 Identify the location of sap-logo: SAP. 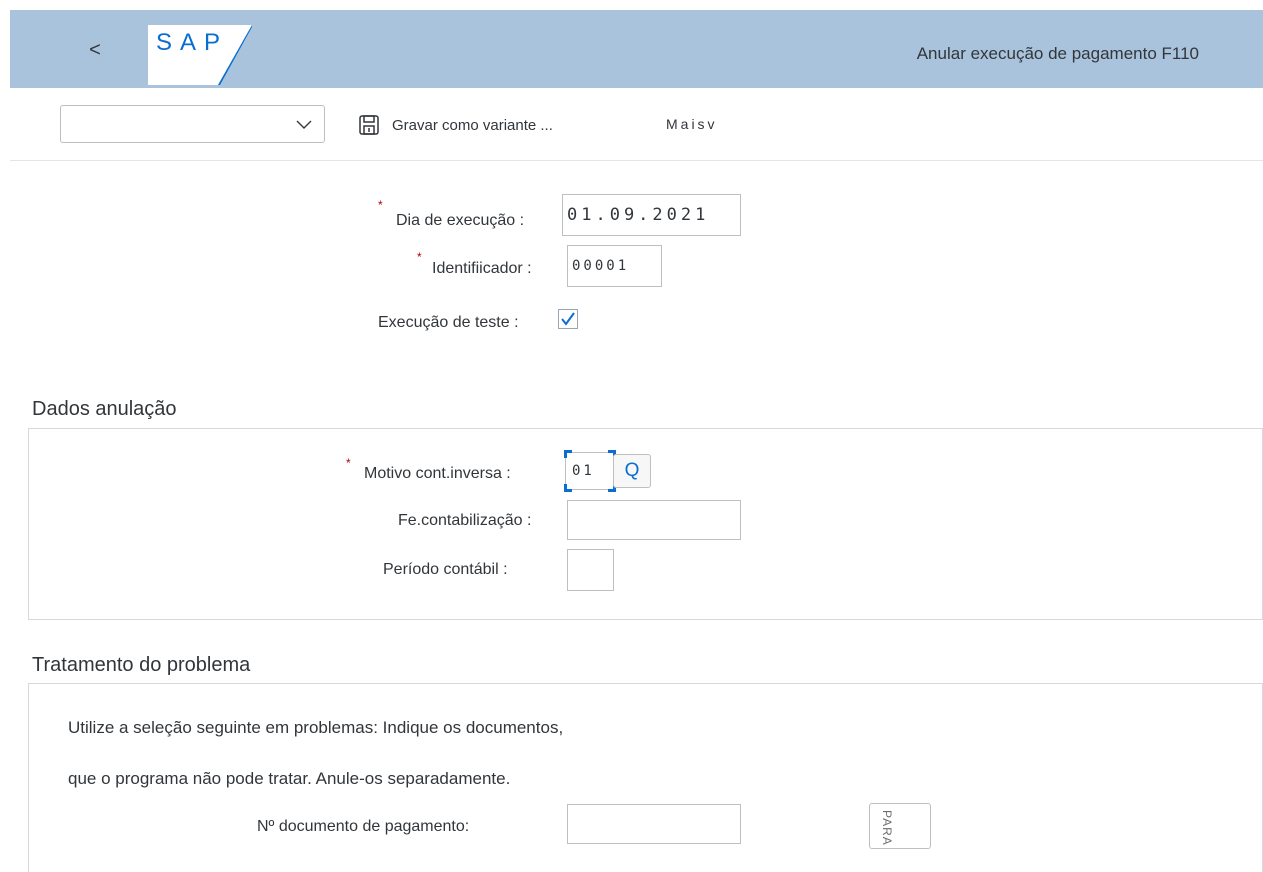
(200, 55).